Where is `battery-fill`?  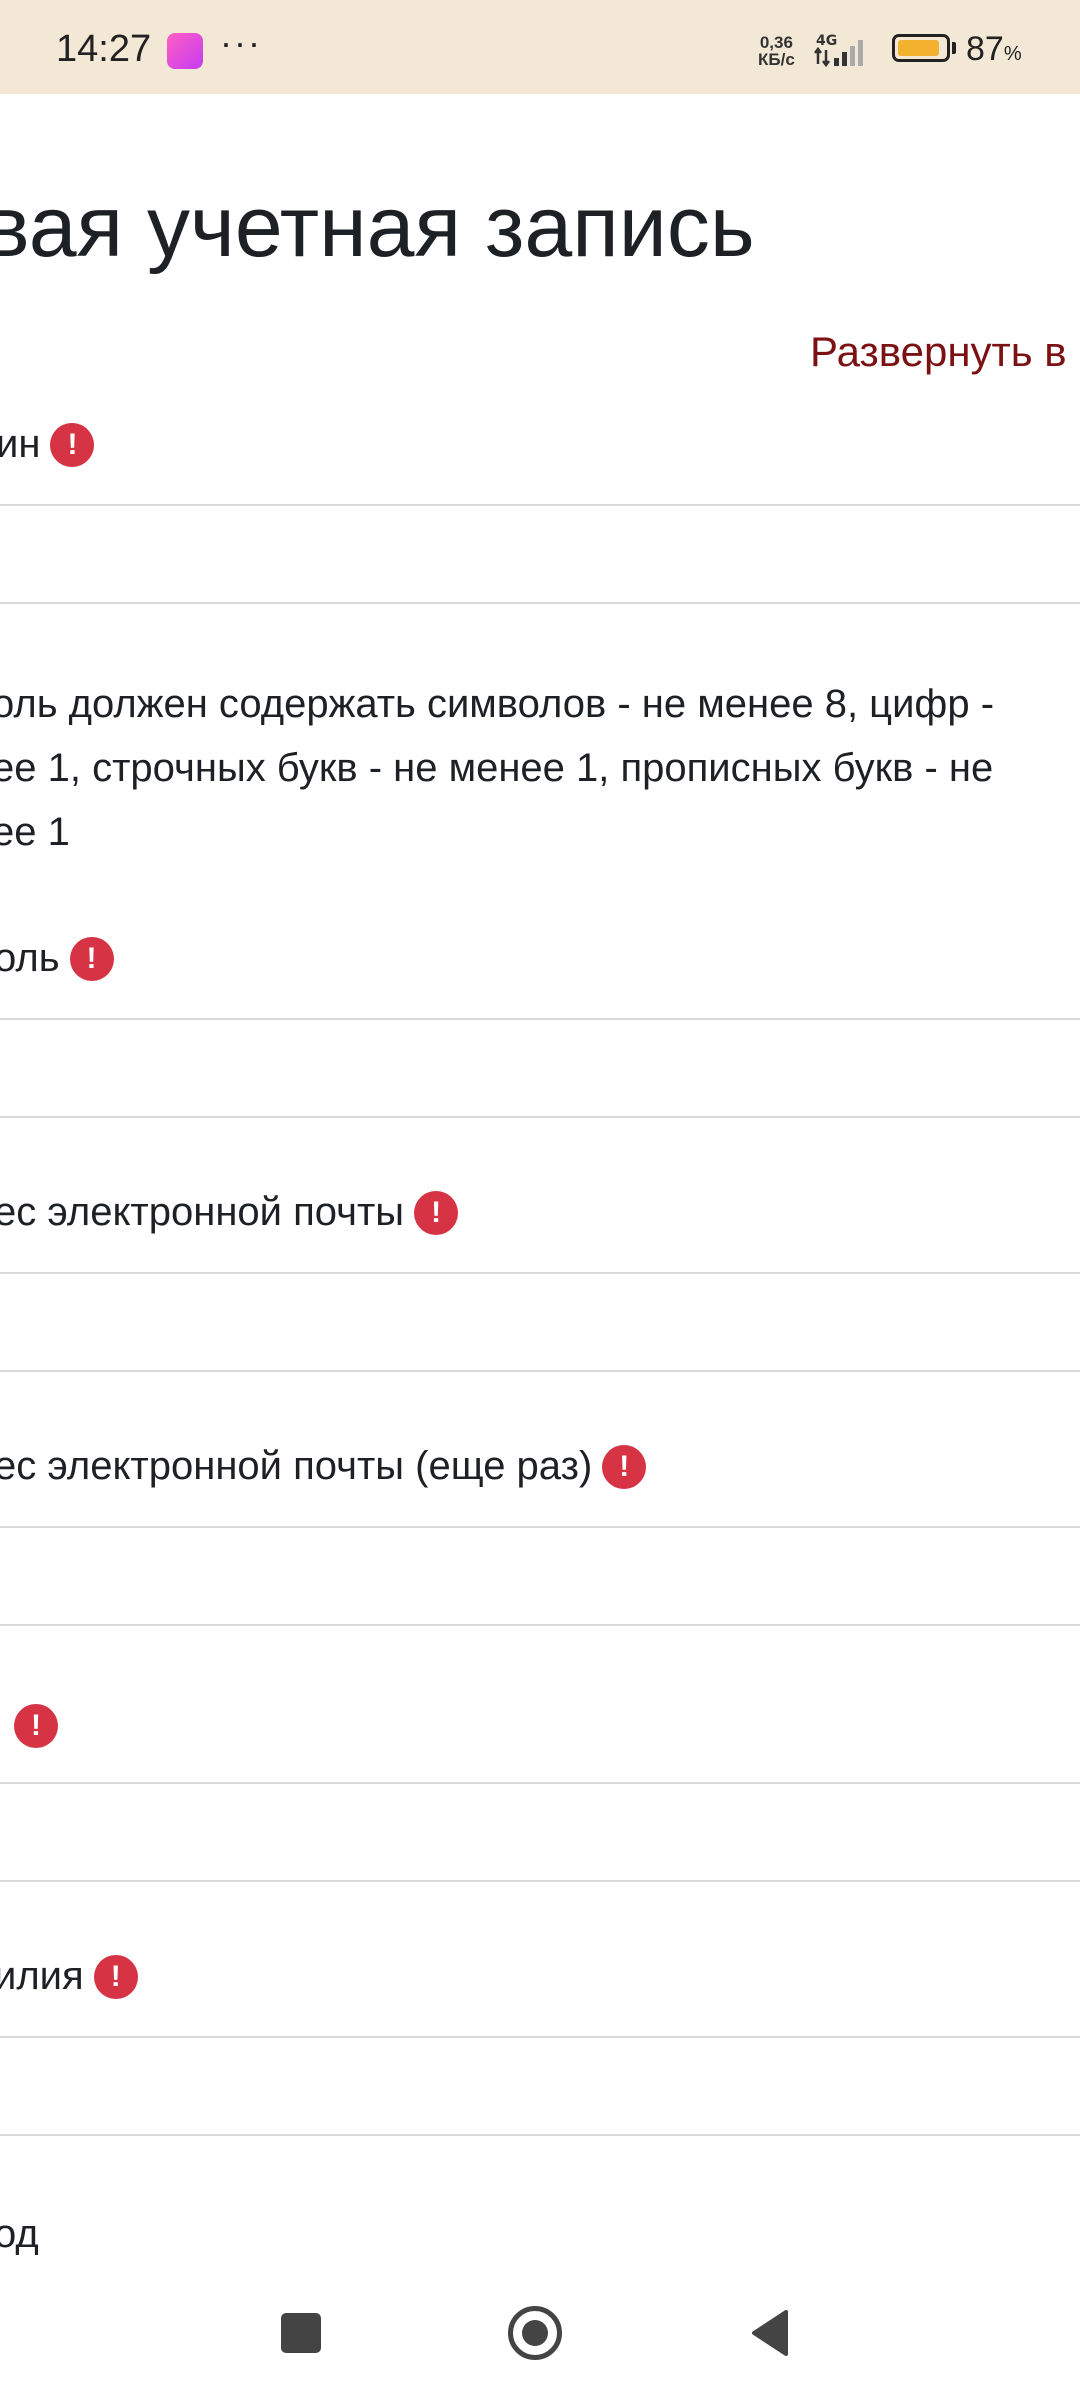
battery-fill is located at coordinates (918, 48).